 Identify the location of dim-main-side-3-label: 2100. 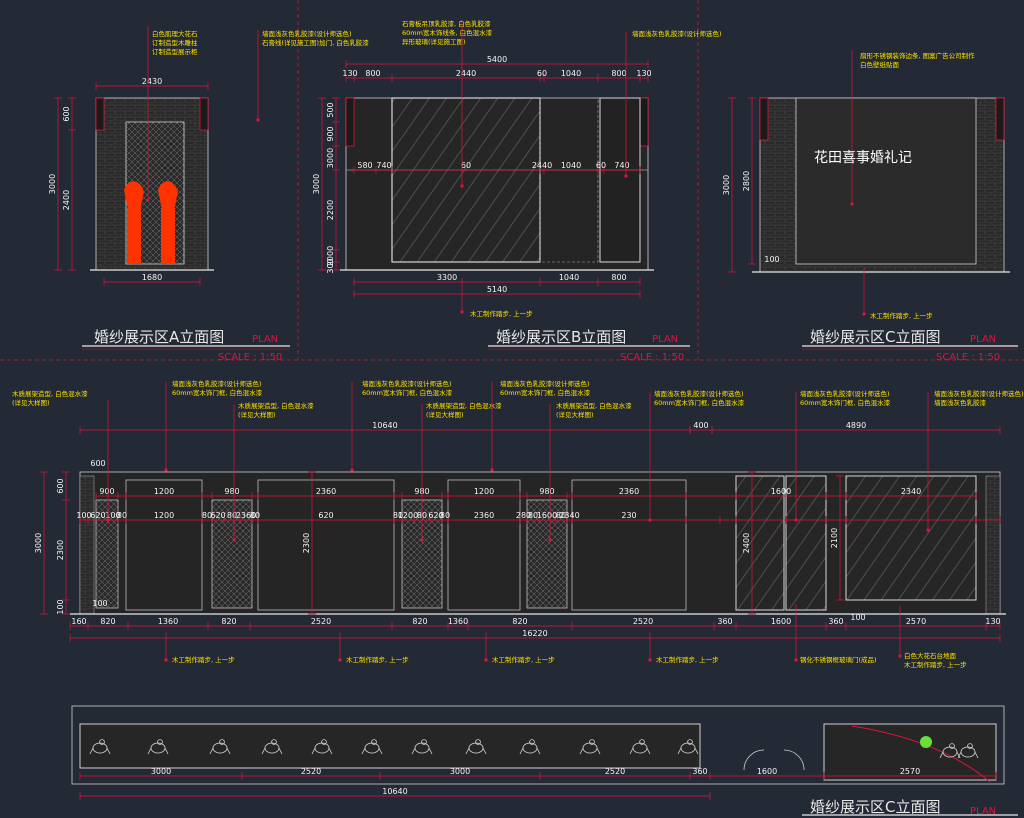
(834, 538).